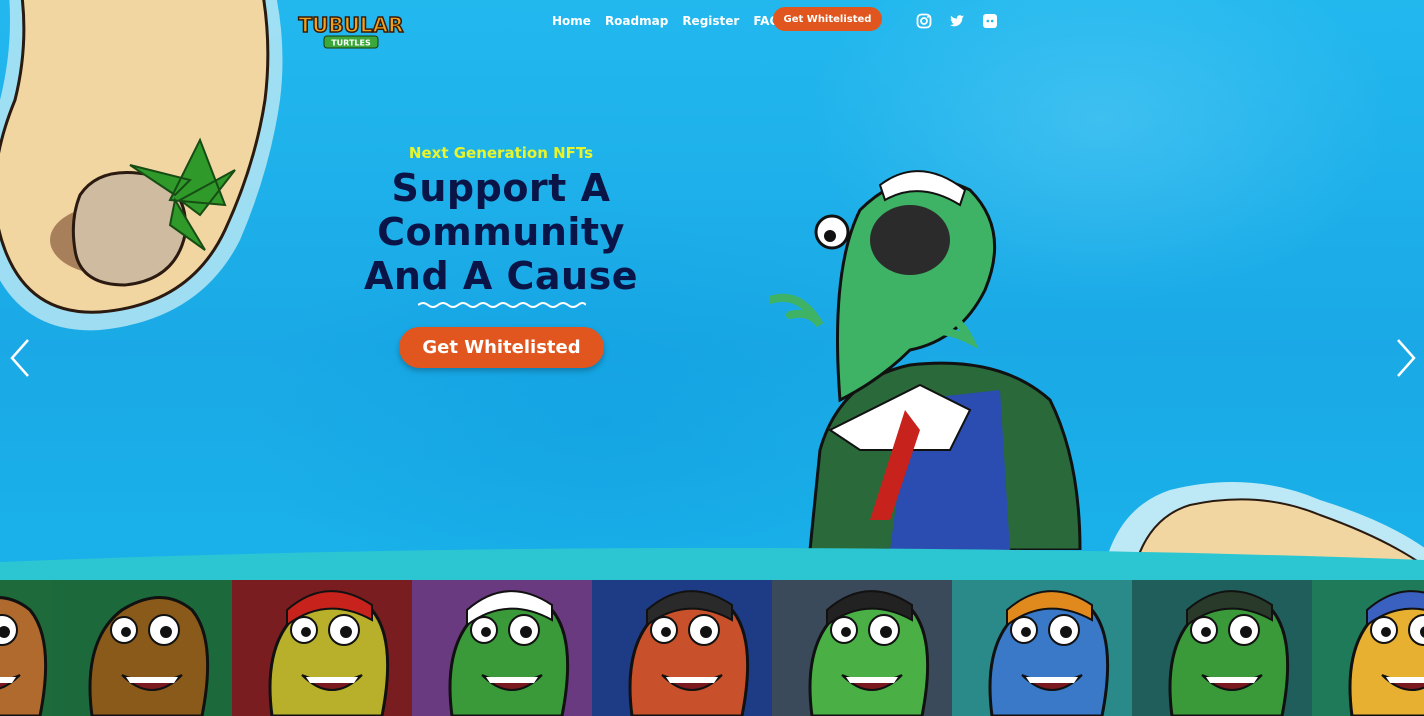  What do you see at coordinates (141, 165) in the screenshot?
I see `island-illustration` at bounding box center [141, 165].